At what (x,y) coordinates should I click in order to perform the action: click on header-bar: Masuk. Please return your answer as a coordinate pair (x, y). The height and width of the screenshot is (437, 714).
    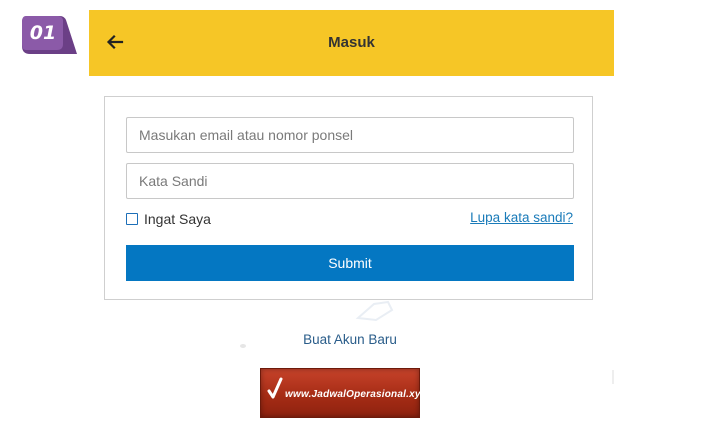
    Looking at the image, I should click on (351, 43).